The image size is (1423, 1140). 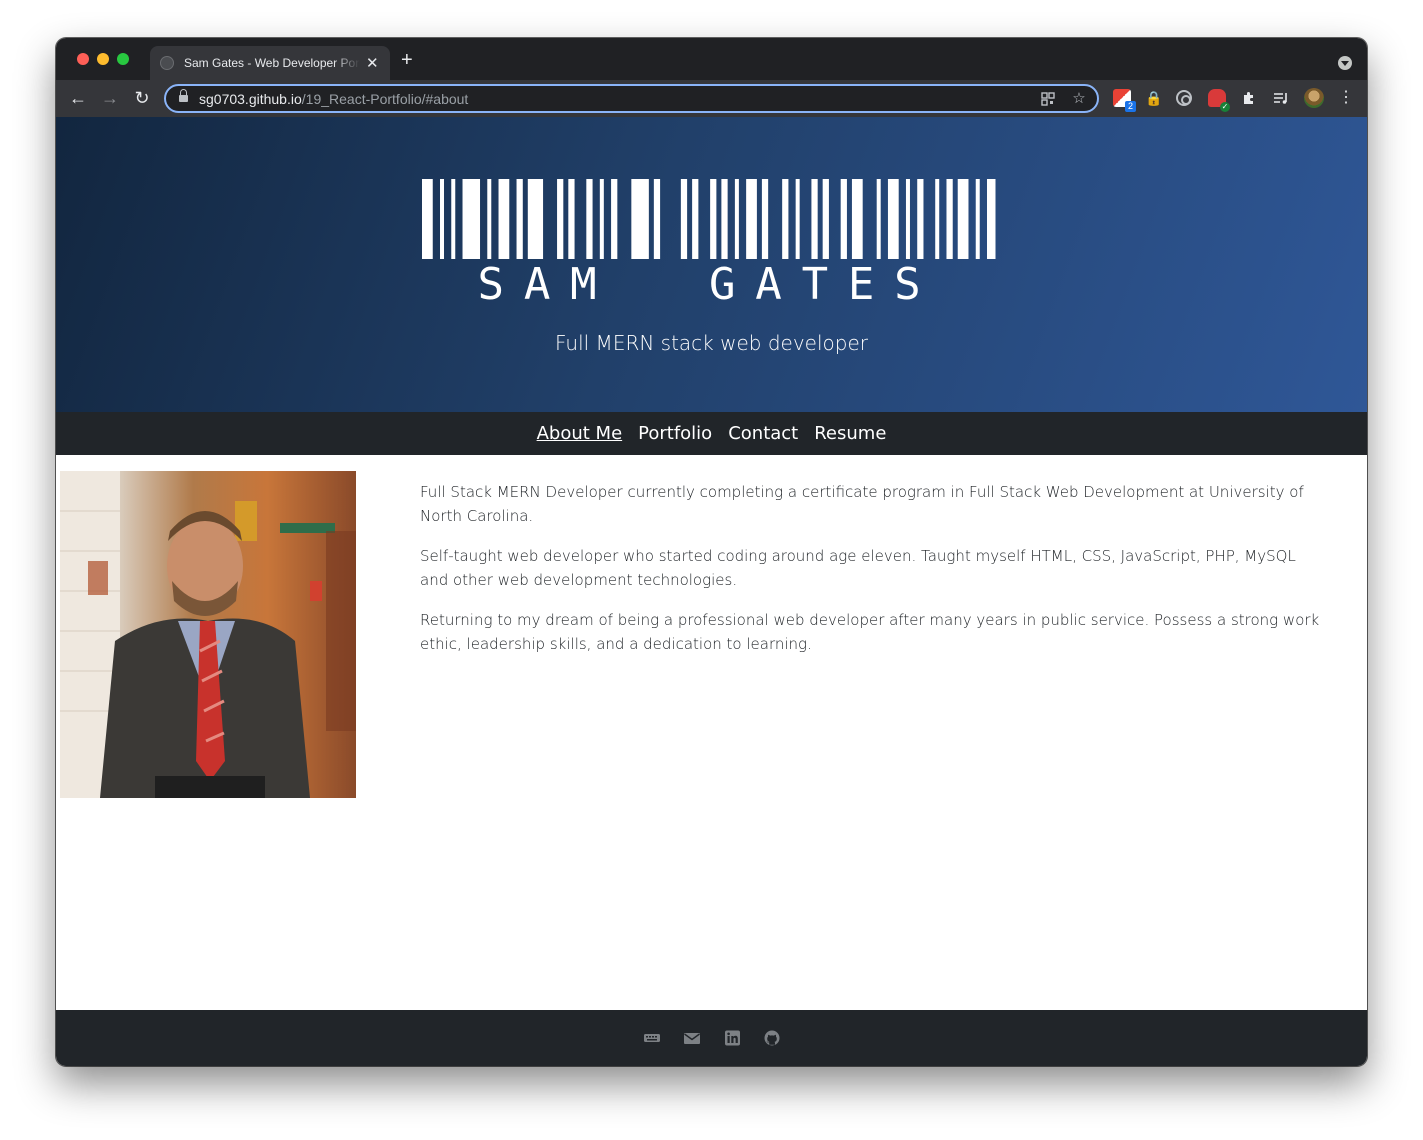 I want to click on bookmark-star-icon: ☆, so click(x=1079, y=99).